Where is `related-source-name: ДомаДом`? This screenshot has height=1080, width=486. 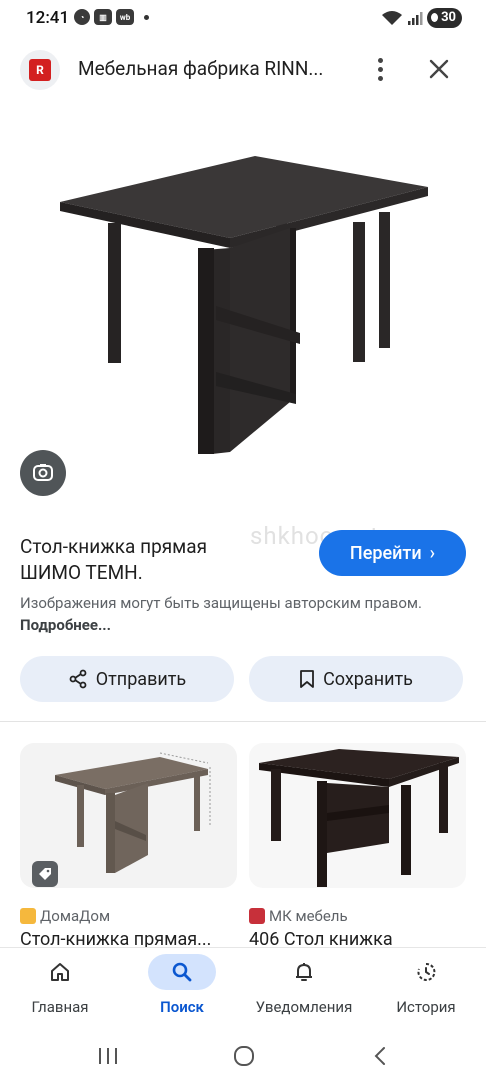
related-source-name: ДомаДом is located at coordinates (75, 916).